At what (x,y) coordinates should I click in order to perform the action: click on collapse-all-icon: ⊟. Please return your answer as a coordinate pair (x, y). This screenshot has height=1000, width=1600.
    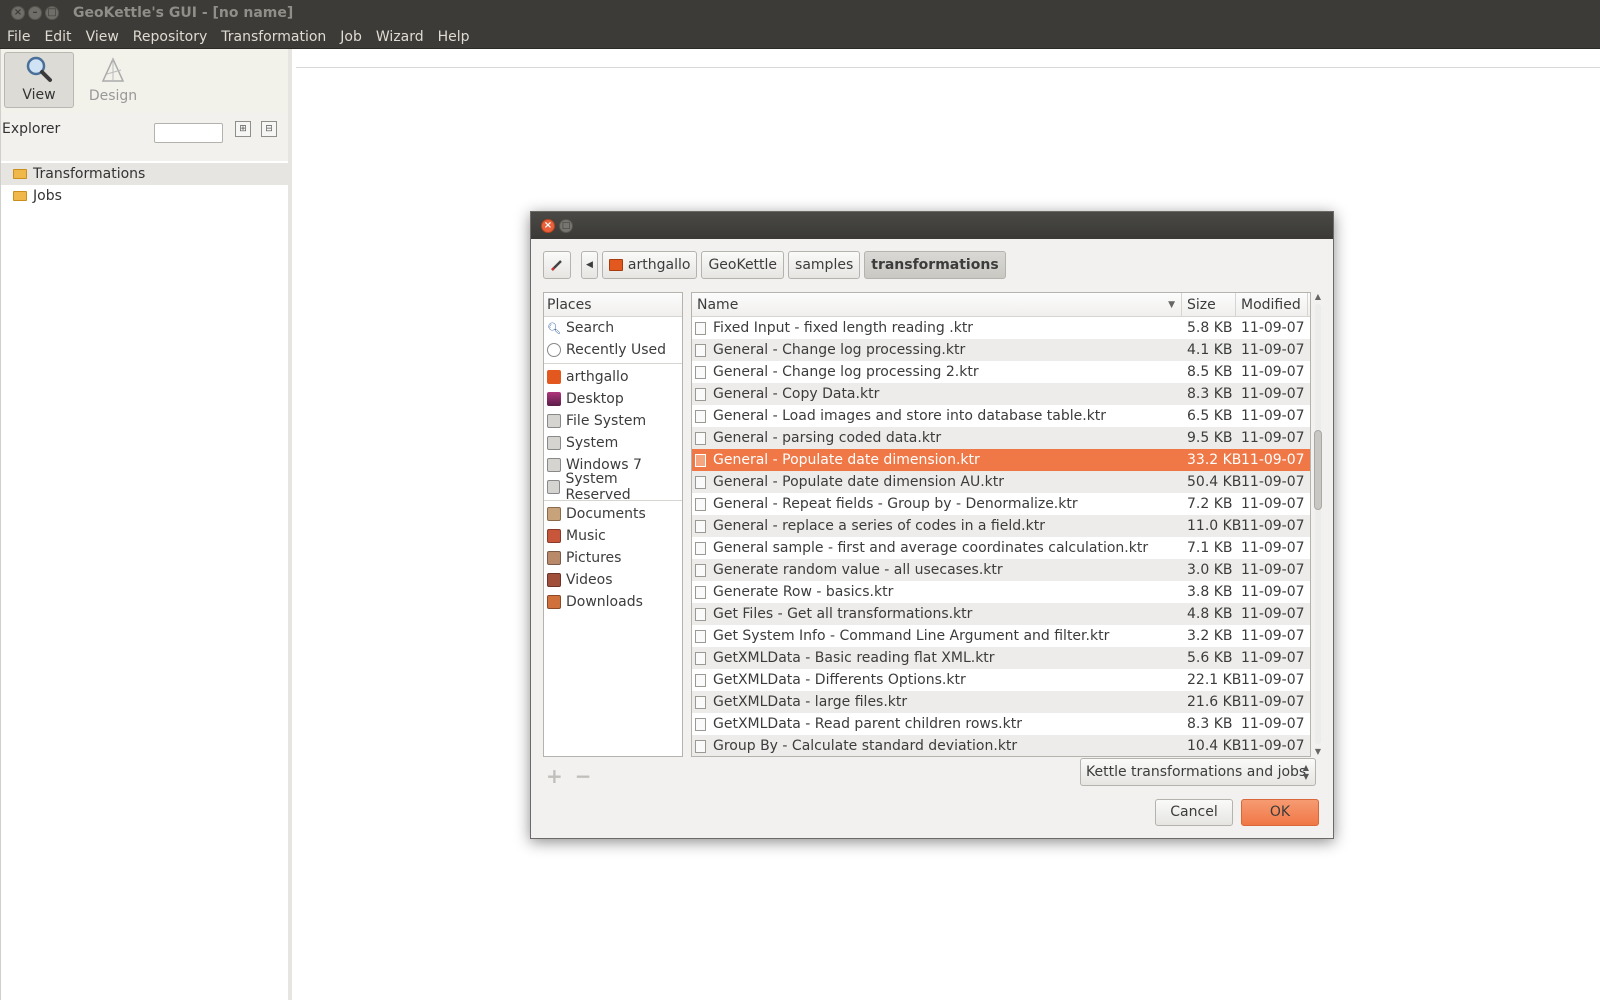
    Looking at the image, I should click on (269, 129).